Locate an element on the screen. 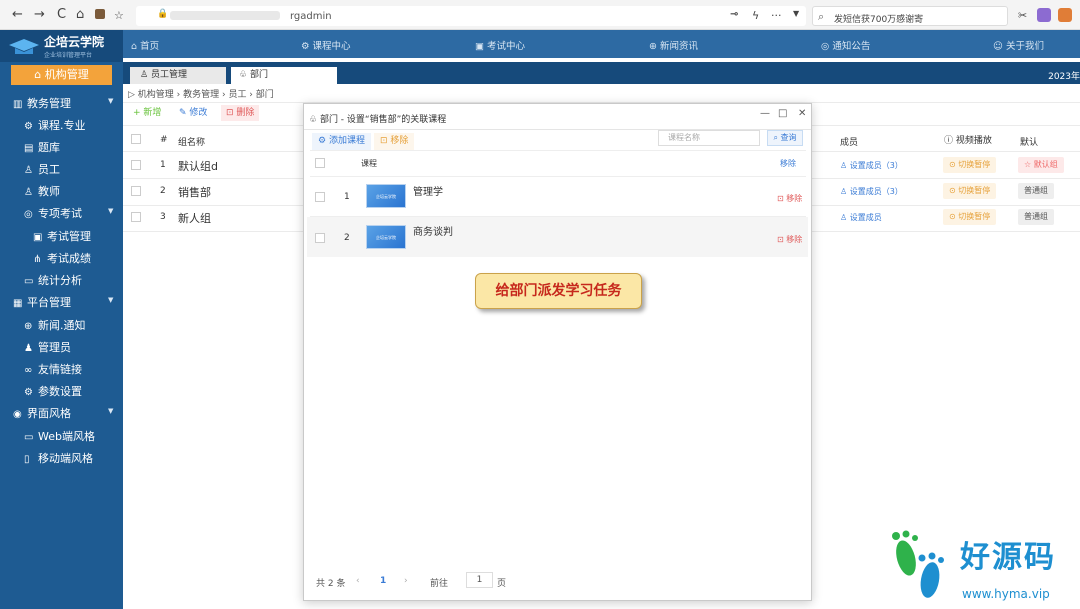 This screenshot has width=1080, height=609. sidebar-item-exam-manage: ▣ 考试管理 is located at coordinates (62, 236).